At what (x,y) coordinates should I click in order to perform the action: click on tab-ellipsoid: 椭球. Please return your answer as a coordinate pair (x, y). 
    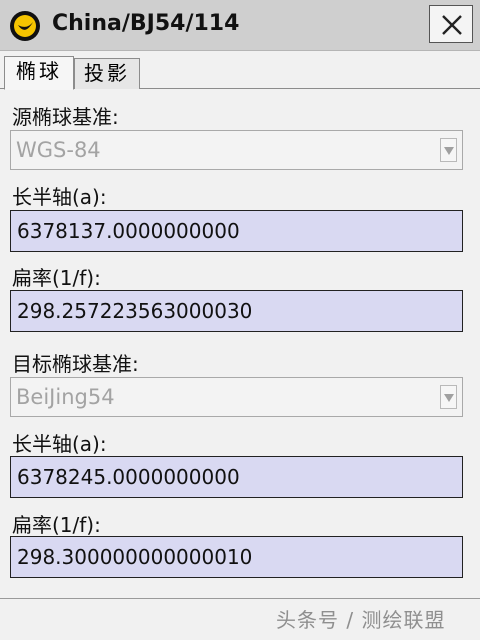
    Looking at the image, I should click on (39, 73).